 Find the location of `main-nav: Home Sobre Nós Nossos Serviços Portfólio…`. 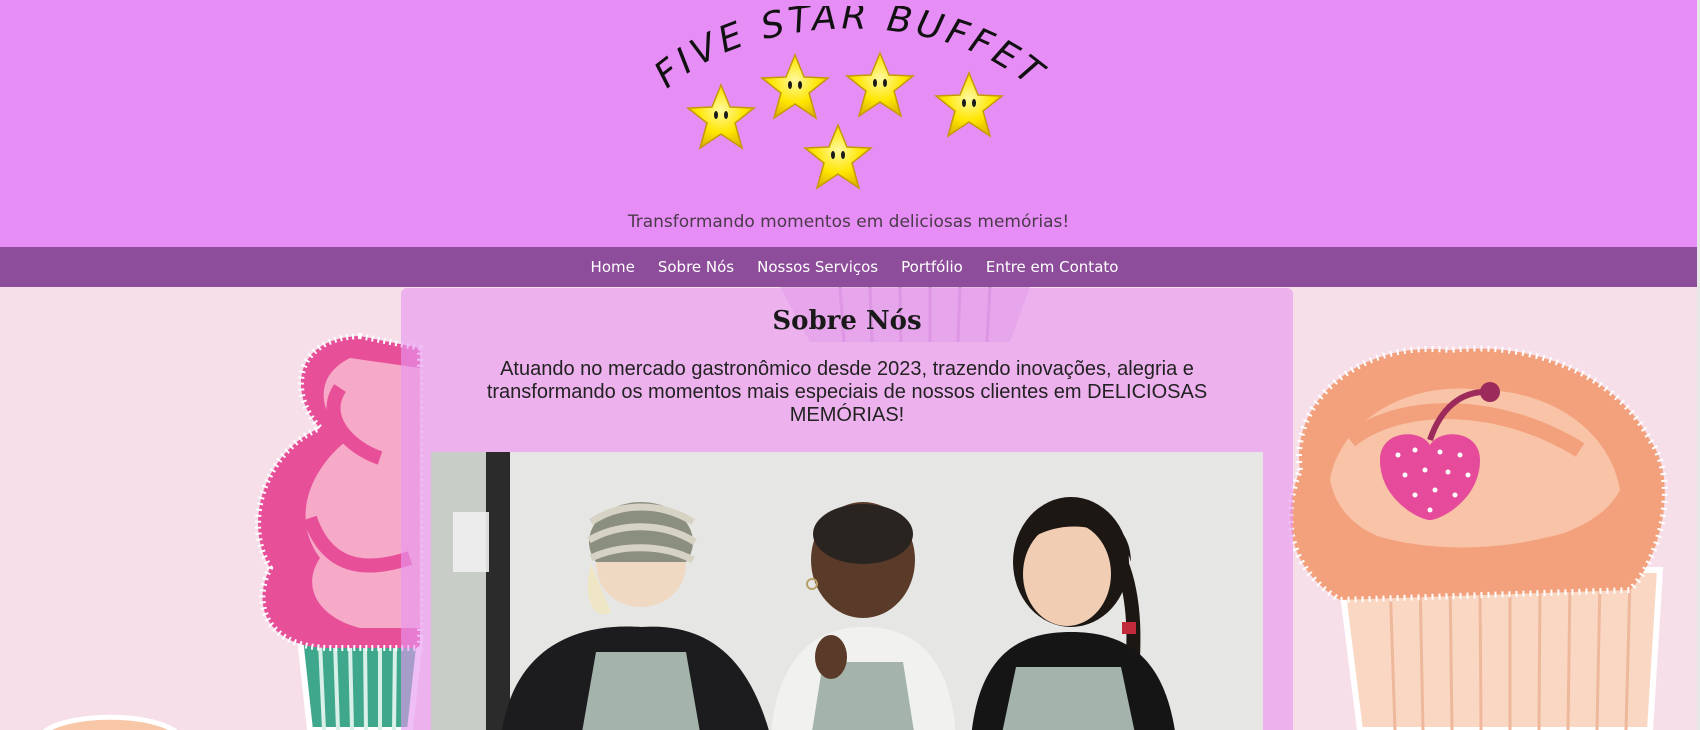

main-nav: Home Sobre Nós Nossos Serviços Portfólio… is located at coordinates (848, 267).